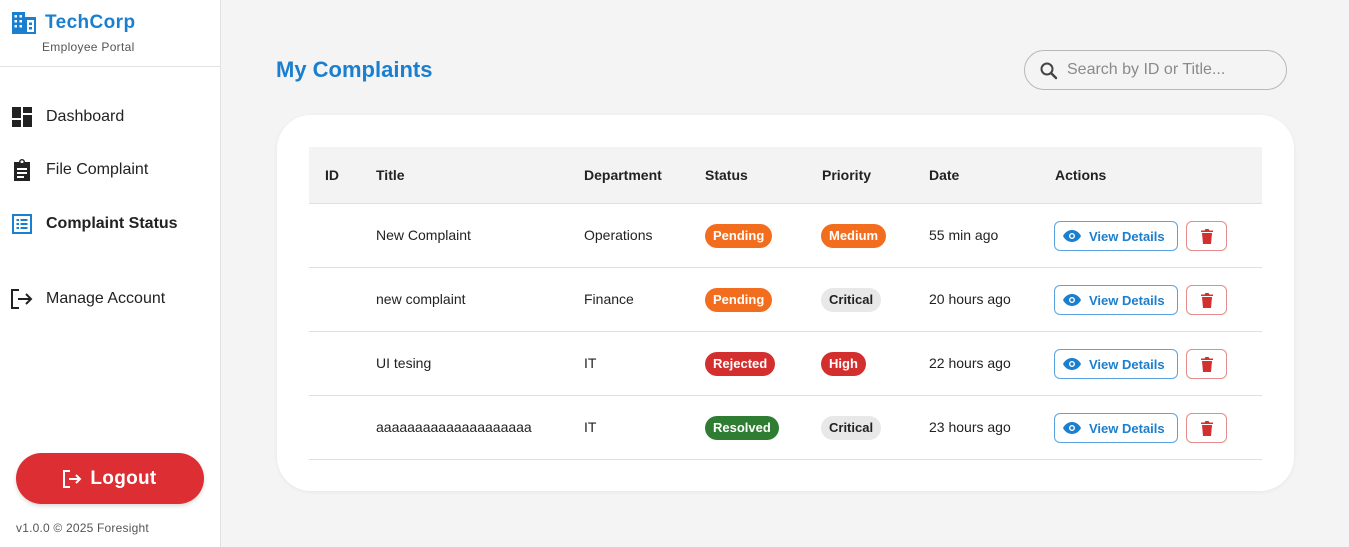  Describe the element at coordinates (970, 427) in the screenshot. I see `cell-date: 23 hours ago` at that location.